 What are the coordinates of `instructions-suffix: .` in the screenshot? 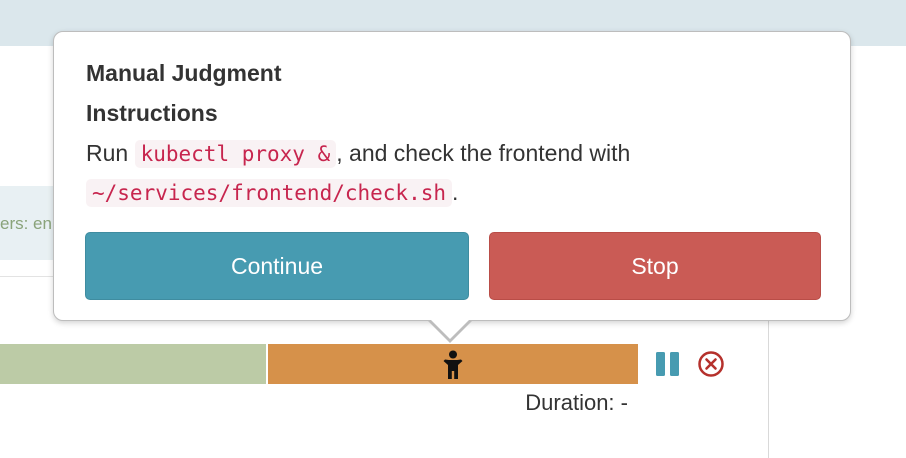 It's located at (455, 192).